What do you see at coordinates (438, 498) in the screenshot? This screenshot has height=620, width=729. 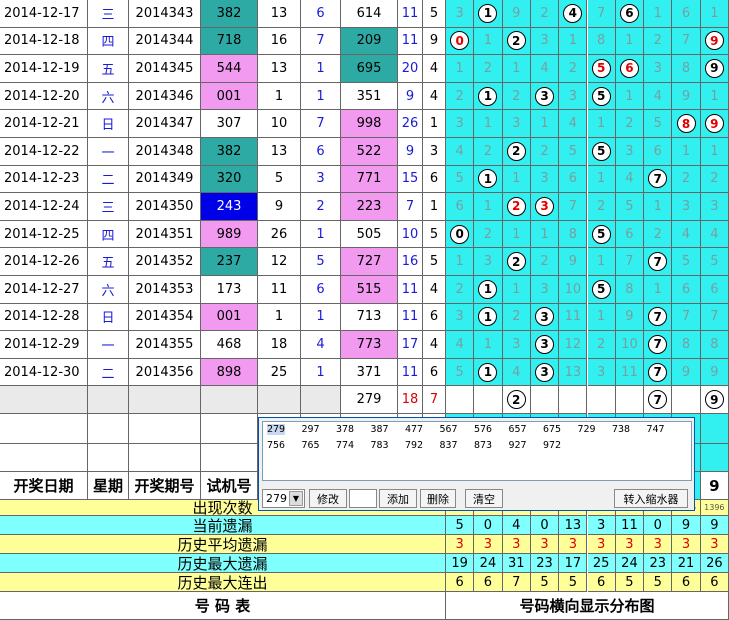 I see `delete-button: 删除` at bounding box center [438, 498].